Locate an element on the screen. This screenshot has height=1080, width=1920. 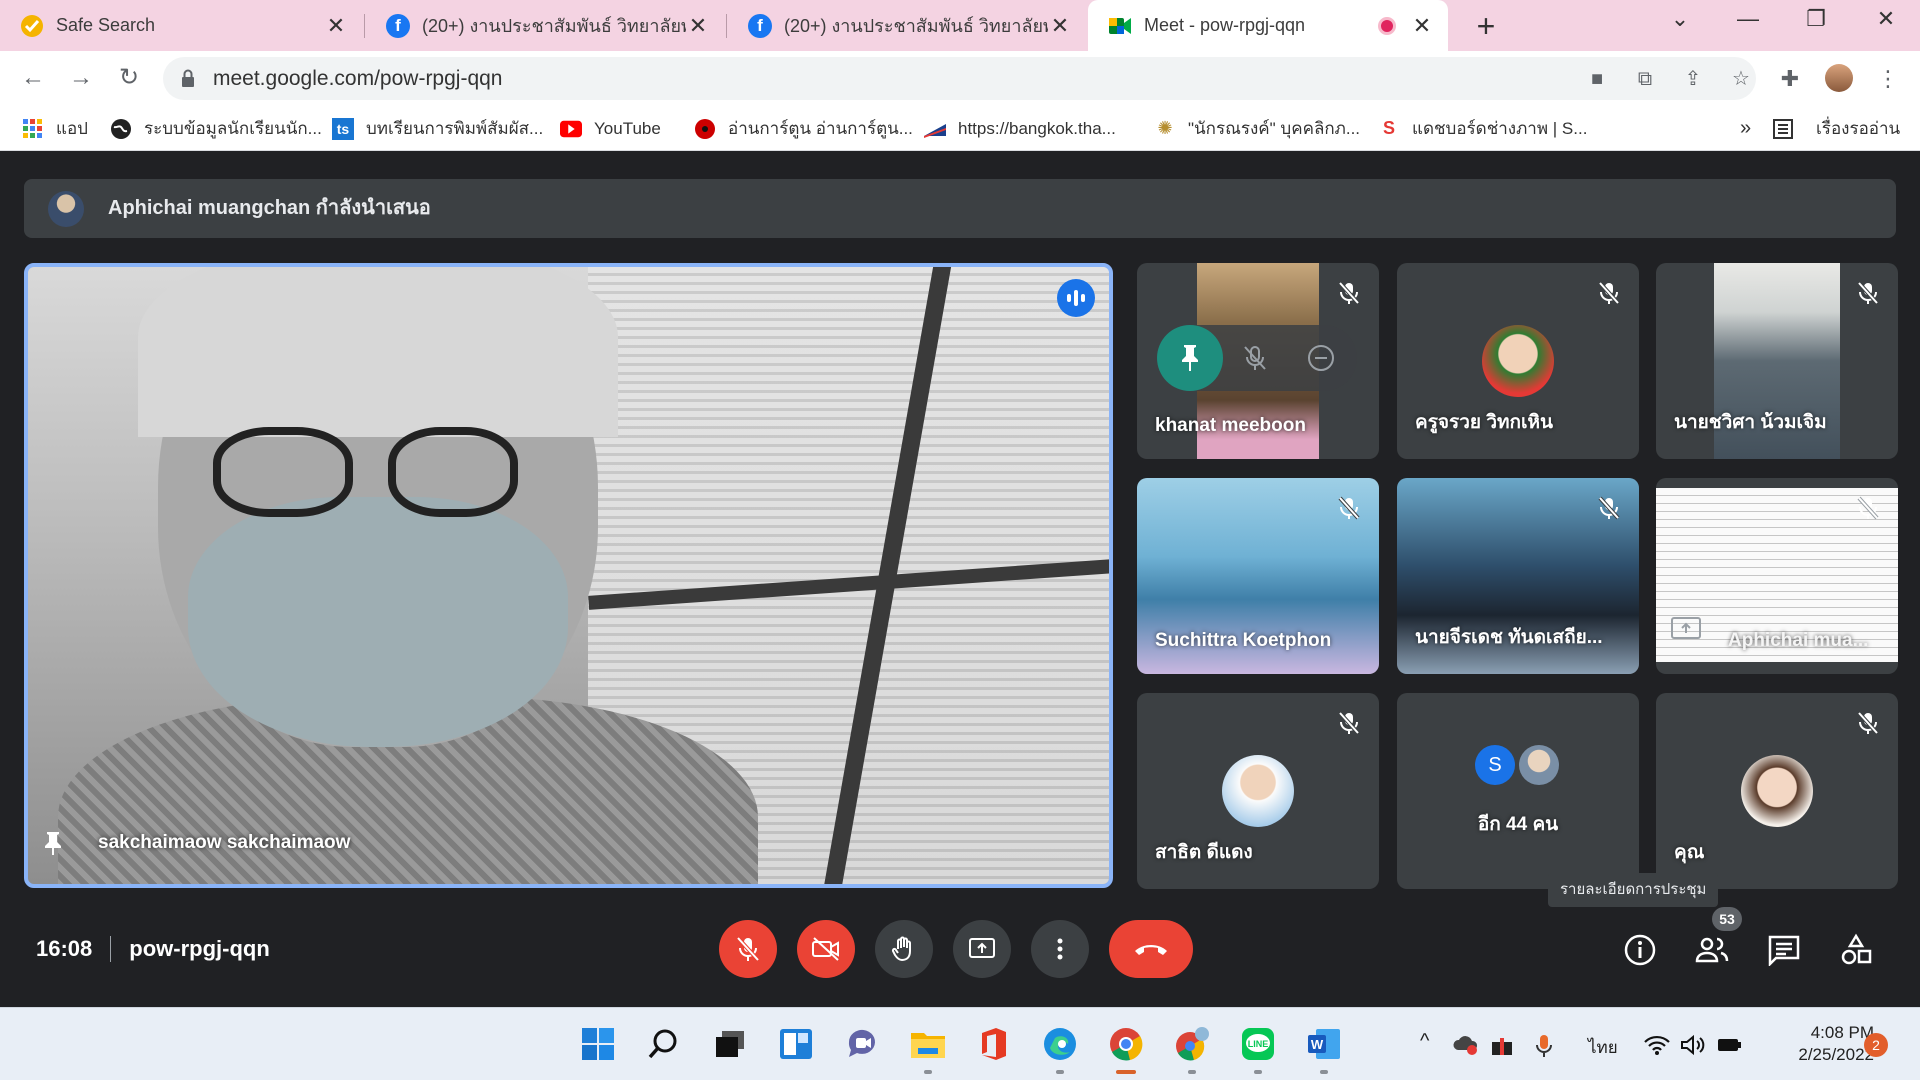
chrome-profile-icon is located at coordinates (1192, 1044).